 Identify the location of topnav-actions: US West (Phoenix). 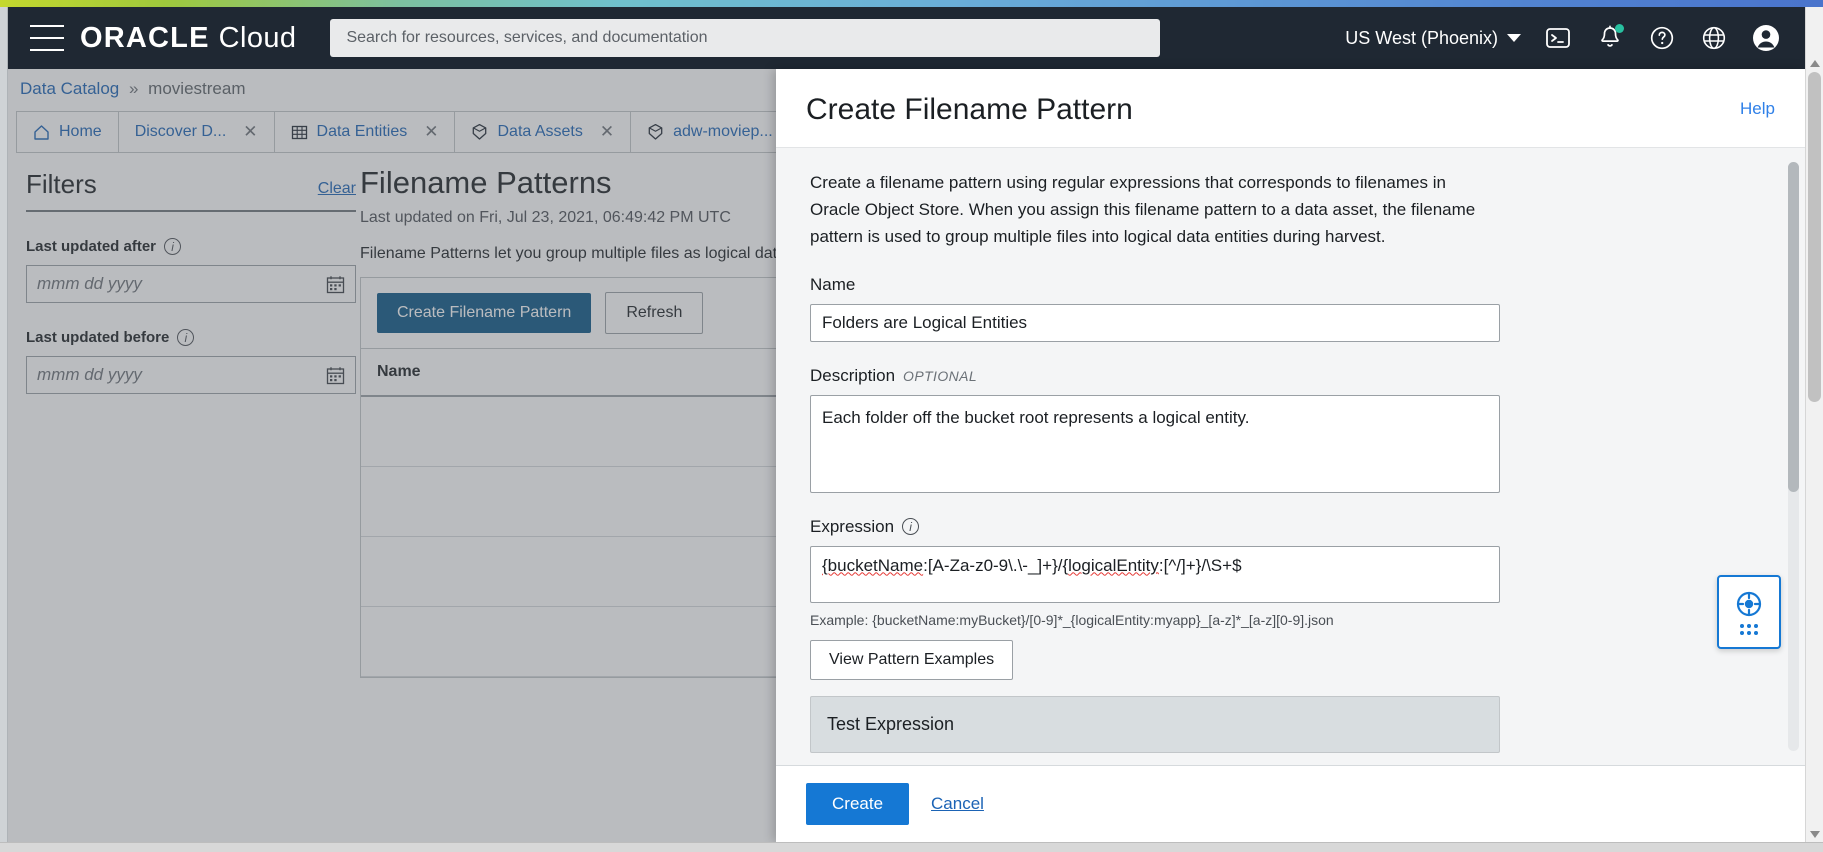
(1568, 38).